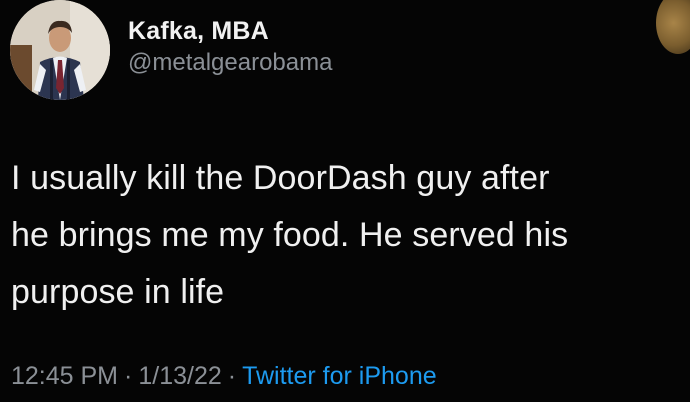 This screenshot has height=402, width=690. Describe the element at coordinates (290, 235) in the screenshot. I see `tweet-text-line: he brings me my food. He served his` at that location.